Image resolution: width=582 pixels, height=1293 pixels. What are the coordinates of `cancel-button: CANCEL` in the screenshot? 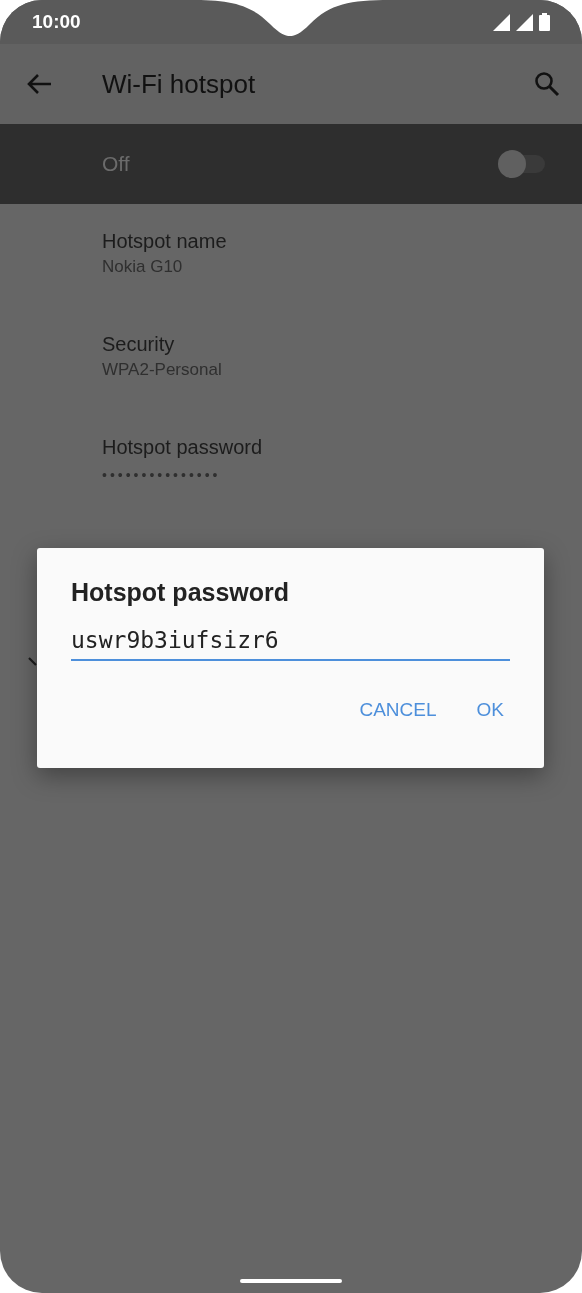 It's located at (398, 710).